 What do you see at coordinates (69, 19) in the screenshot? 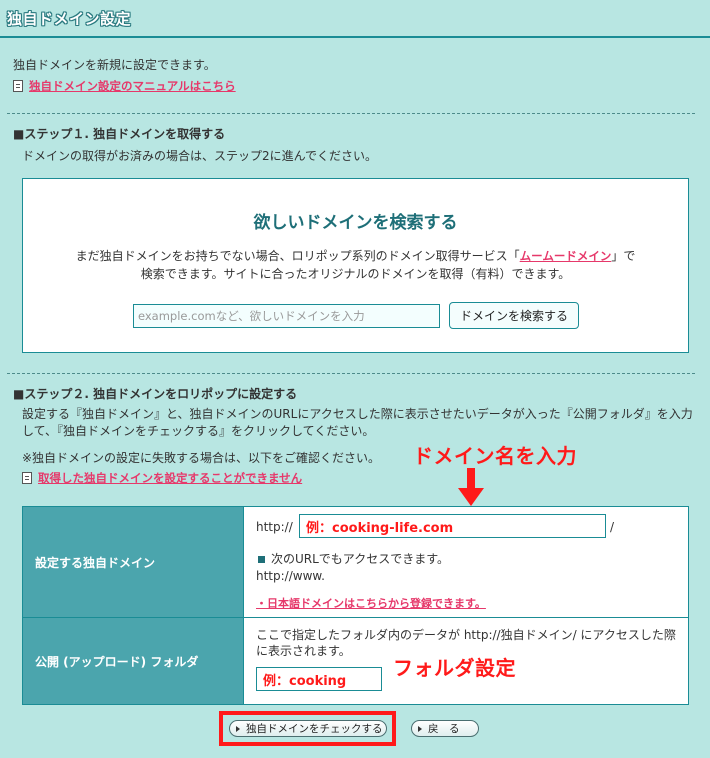
I see `page-title: 独自ドメイン設定` at bounding box center [69, 19].